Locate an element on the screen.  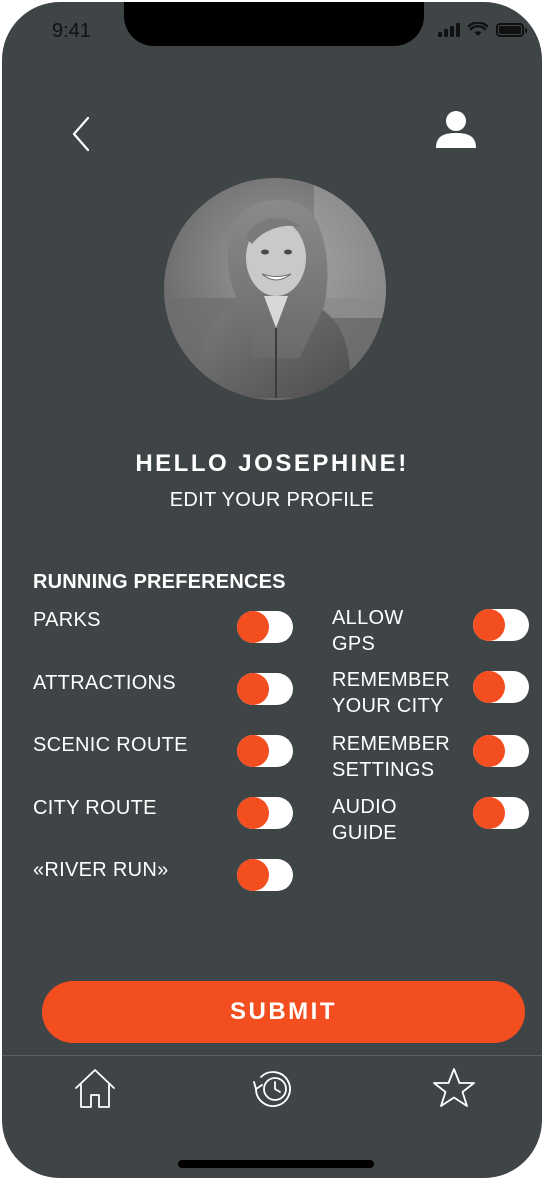
toggle-remember-your-city is located at coordinates (501, 687).